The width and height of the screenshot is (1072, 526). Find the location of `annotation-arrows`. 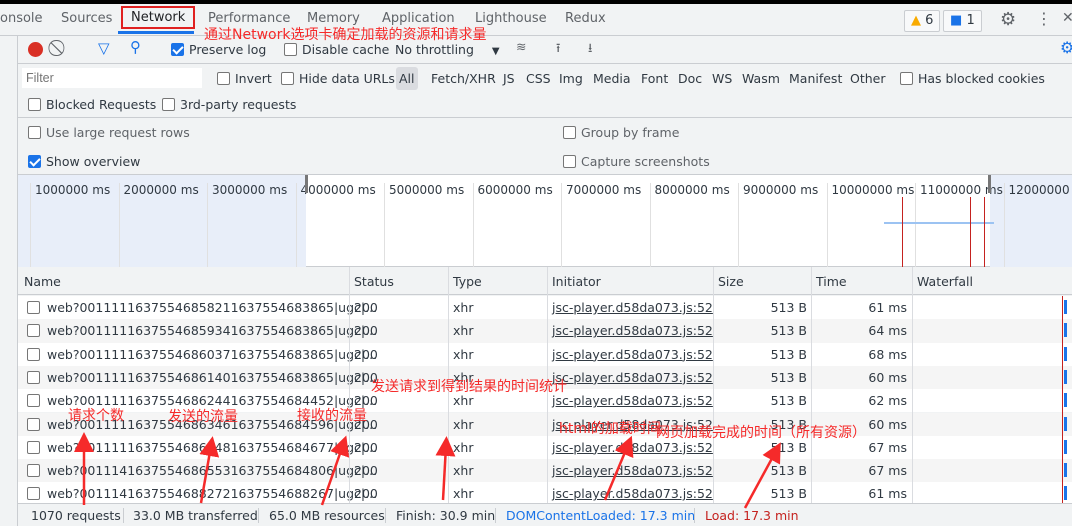

annotation-arrows is located at coordinates (427, 470).